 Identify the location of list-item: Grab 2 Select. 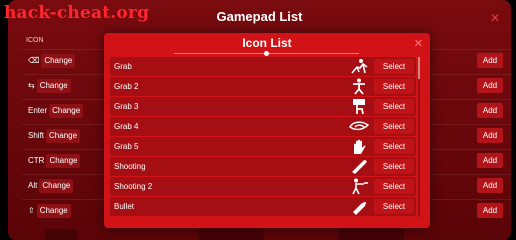
(263, 86).